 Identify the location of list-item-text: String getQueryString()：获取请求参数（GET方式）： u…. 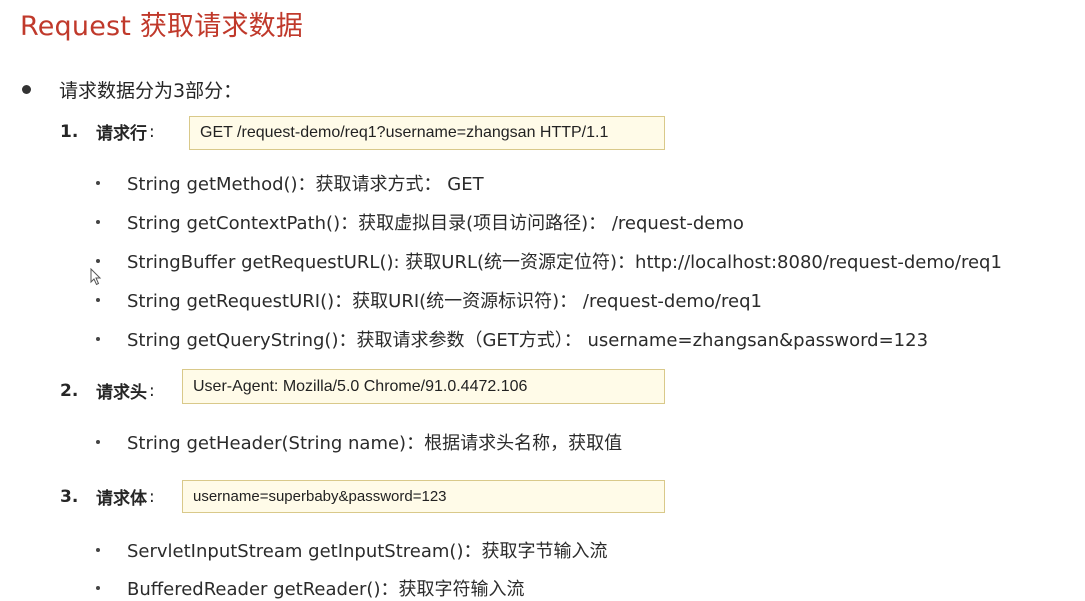
(528, 340).